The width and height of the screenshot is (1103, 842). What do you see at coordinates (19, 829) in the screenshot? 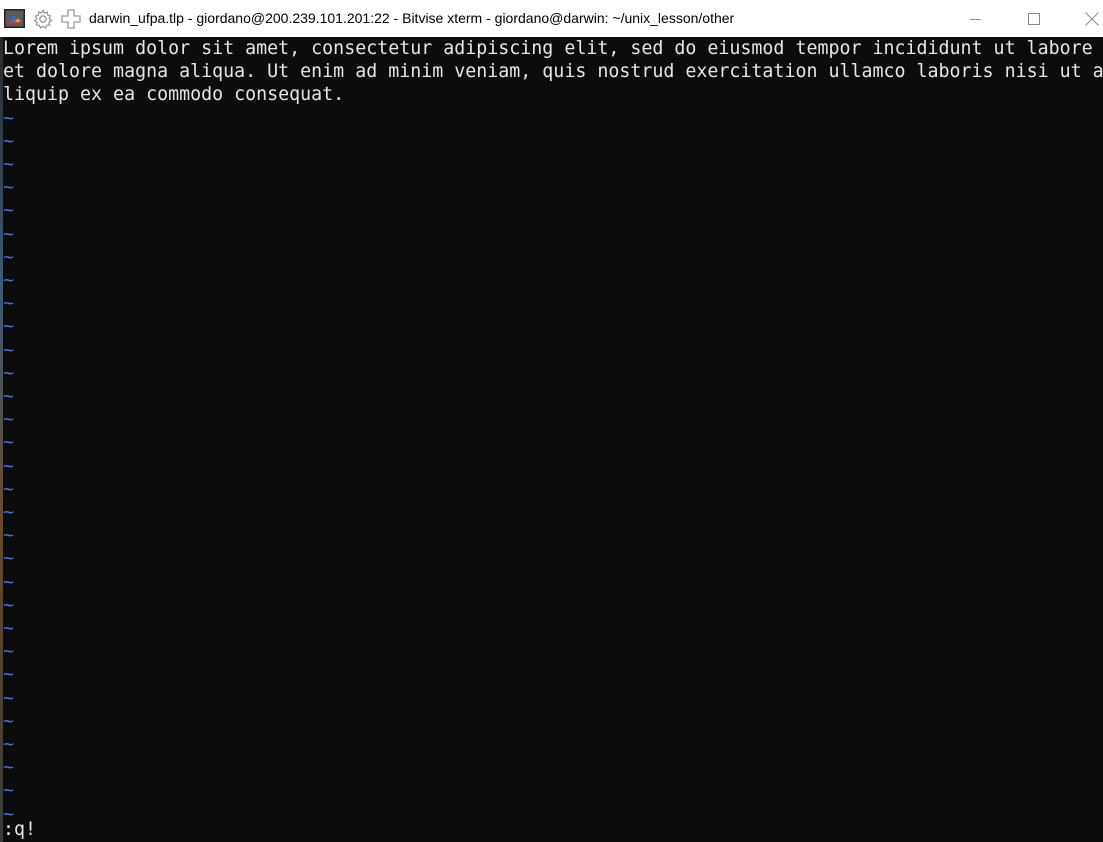
I see `vim-command-line: :q!` at bounding box center [19, 829].